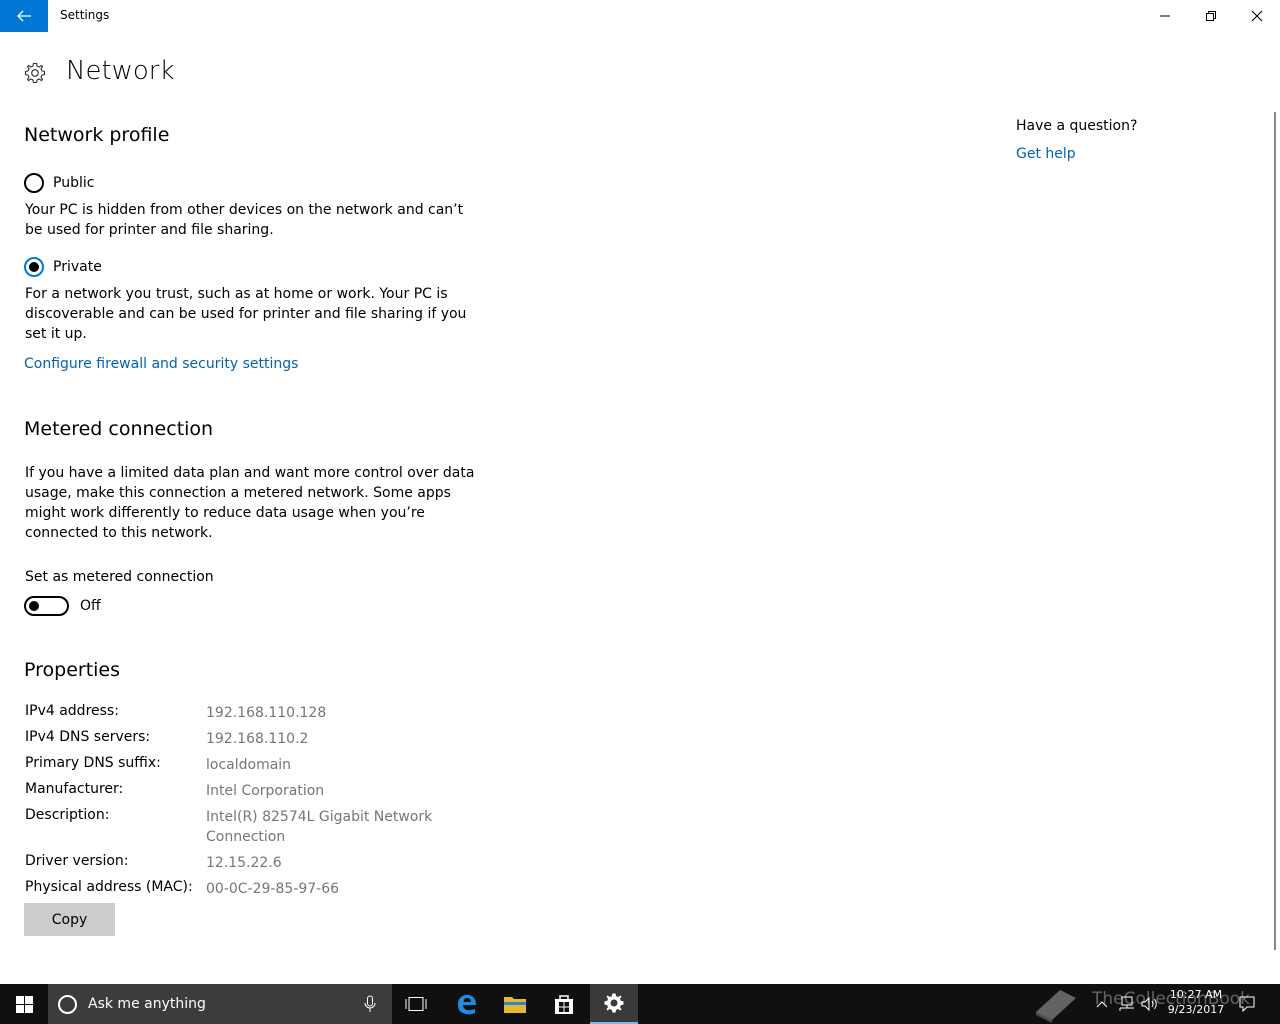  Describe the element at coordinates (119, 429) in the screenshot. I see `metered-connection-heading: Metered connection` at that location.